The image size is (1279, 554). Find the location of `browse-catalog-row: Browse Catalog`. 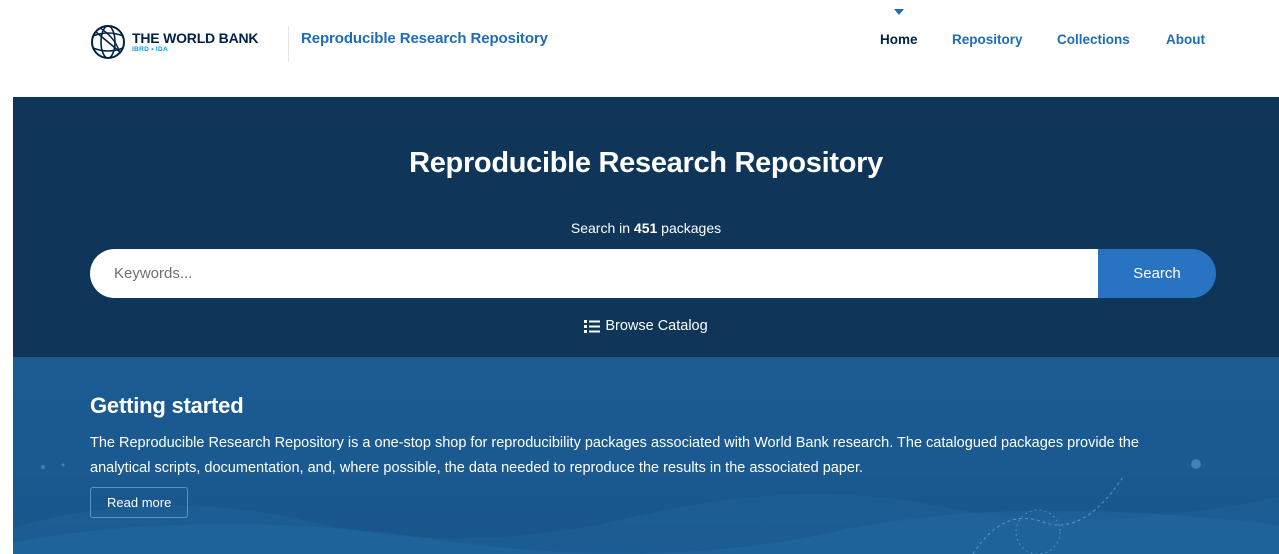

browse-catalog-row: Browse Catalog is located at coordinates (646, 327).